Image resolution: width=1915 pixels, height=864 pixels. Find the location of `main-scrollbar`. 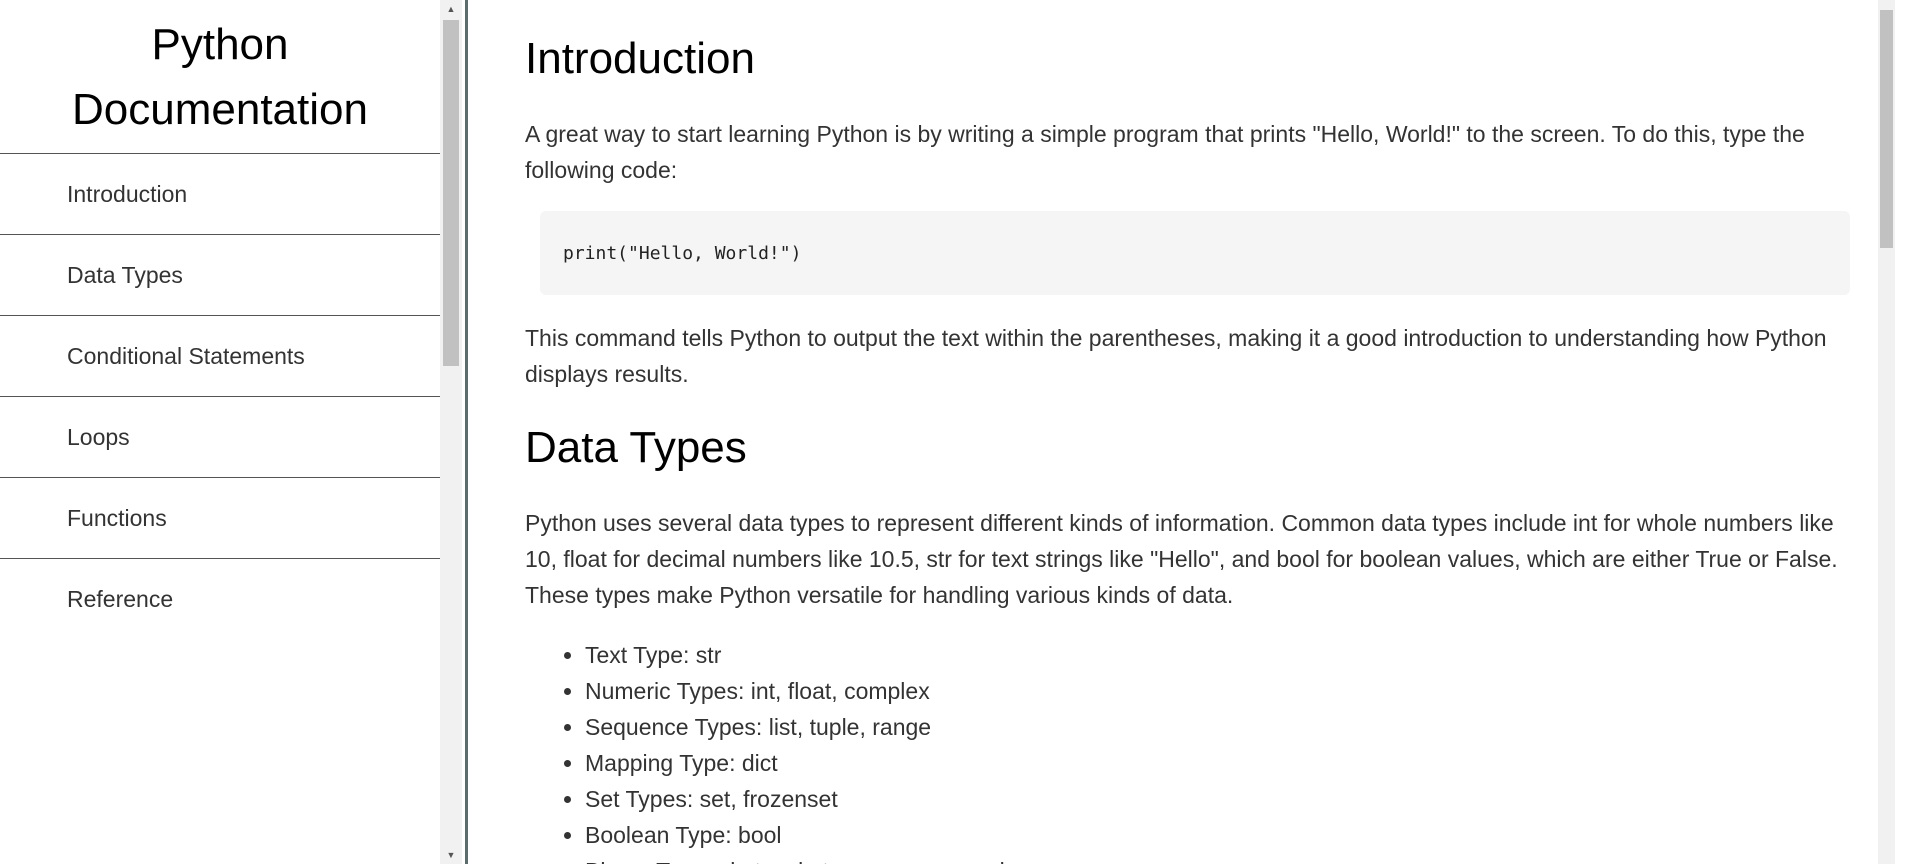

main-scrollbar is located at coordinates (1886, 432).